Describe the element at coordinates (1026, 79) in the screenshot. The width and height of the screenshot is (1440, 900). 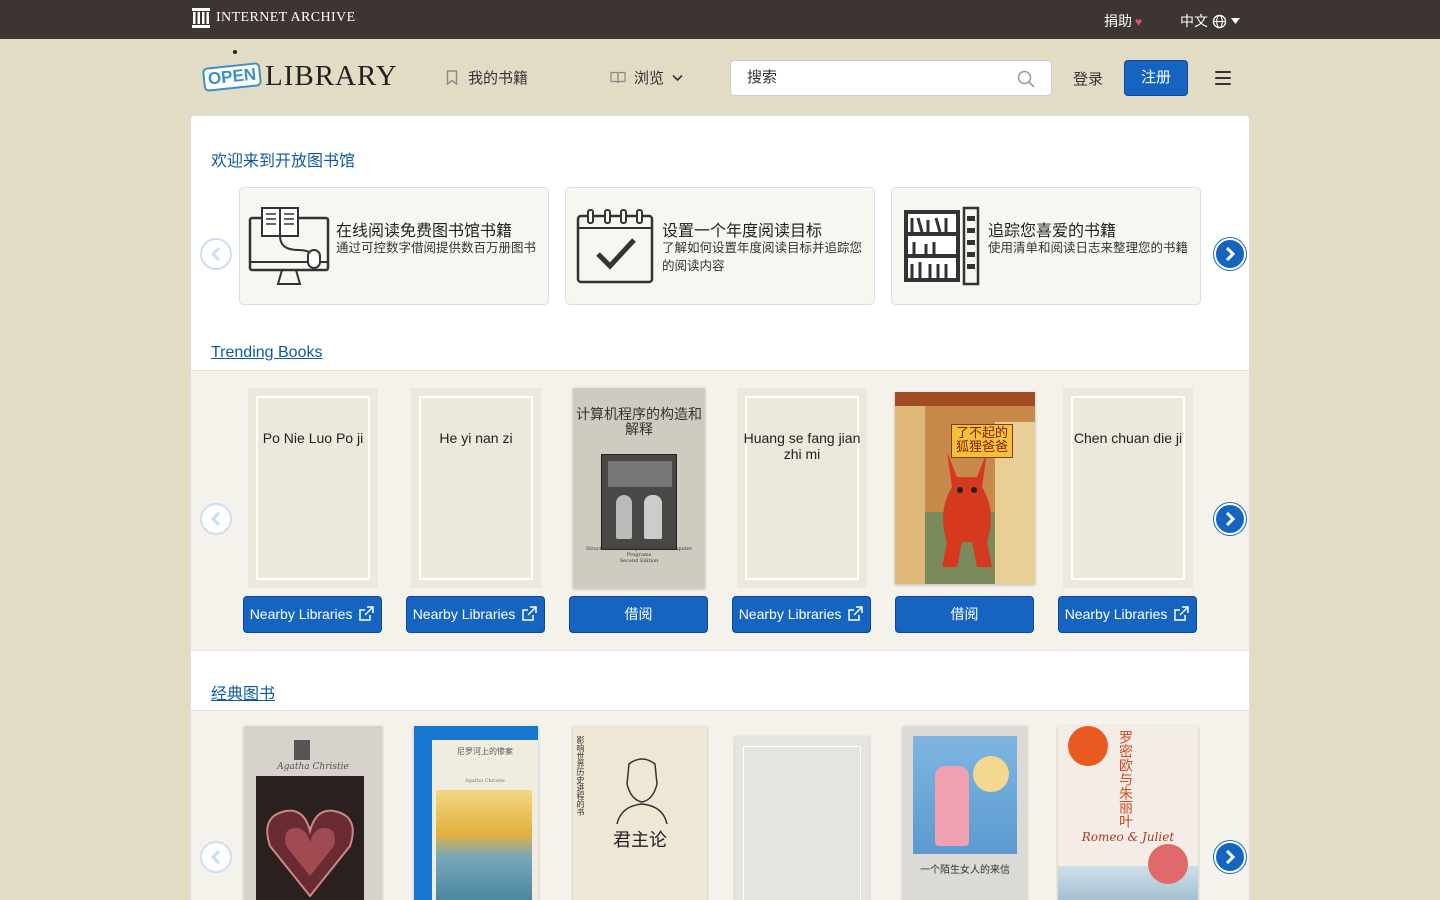
I see `search-icon` at that location.